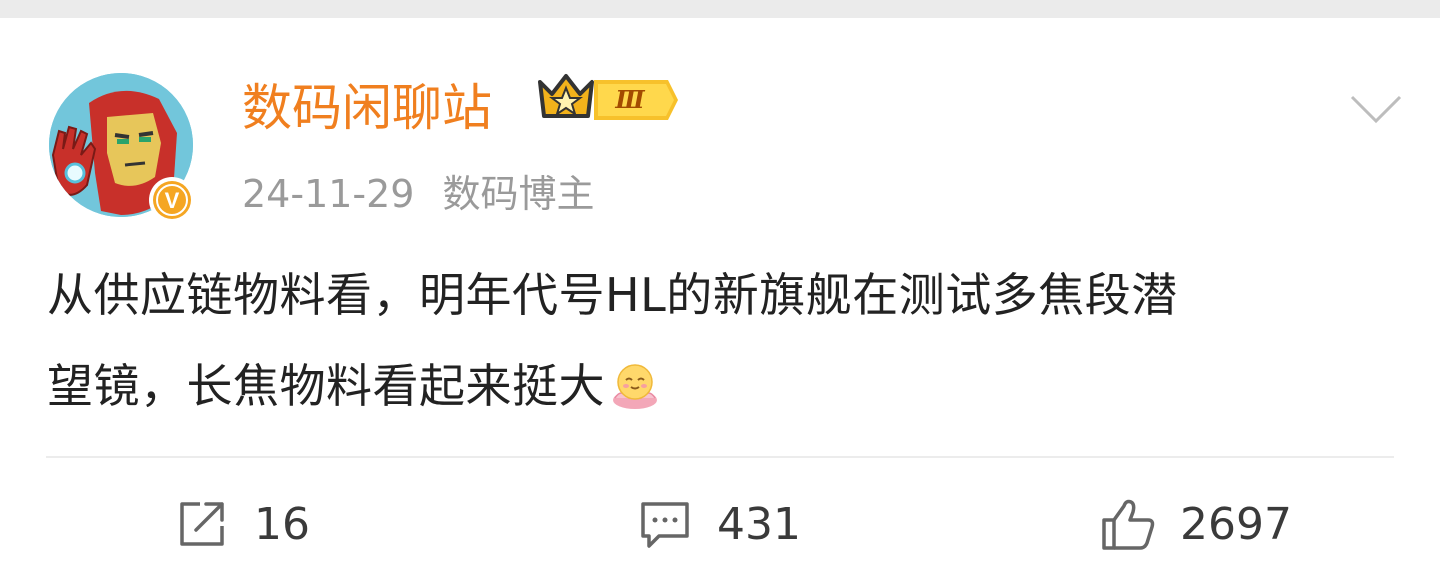 The height and width of the screenshot is (582, 1440). I want to click on comment-icon, so click(665, 525).